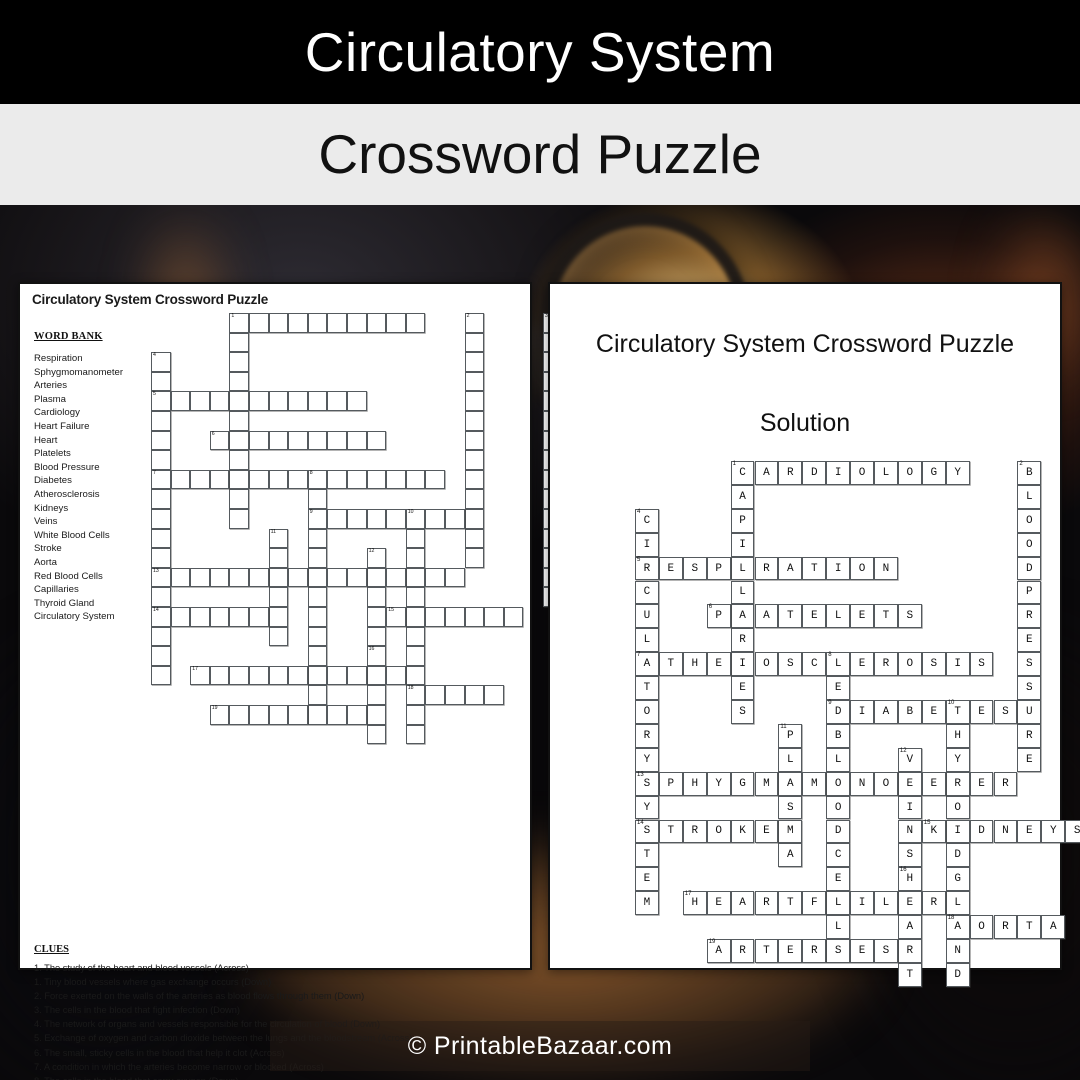  I want to click on puzzle-cell: 6, so click(219, 440).